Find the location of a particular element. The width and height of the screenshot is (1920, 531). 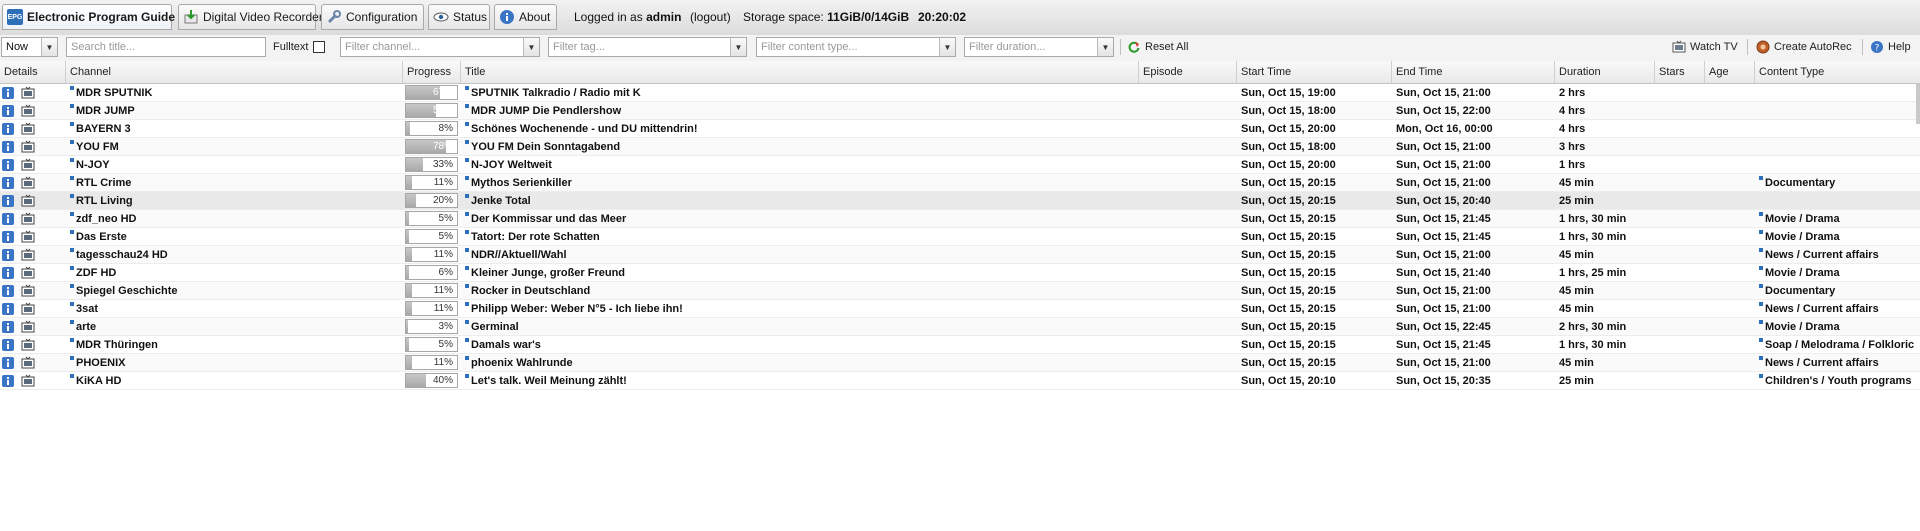

content-type-filter: Filter content type... ▼ is located at coordinates (856, 47).